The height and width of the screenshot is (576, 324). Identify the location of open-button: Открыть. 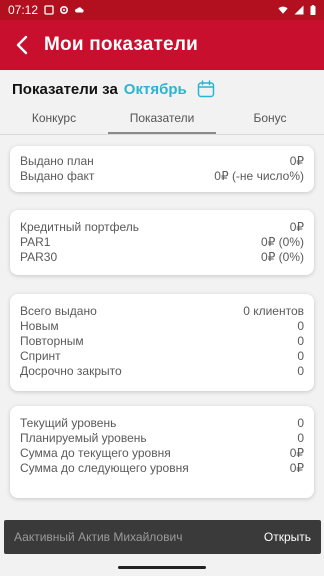
(287, 537).